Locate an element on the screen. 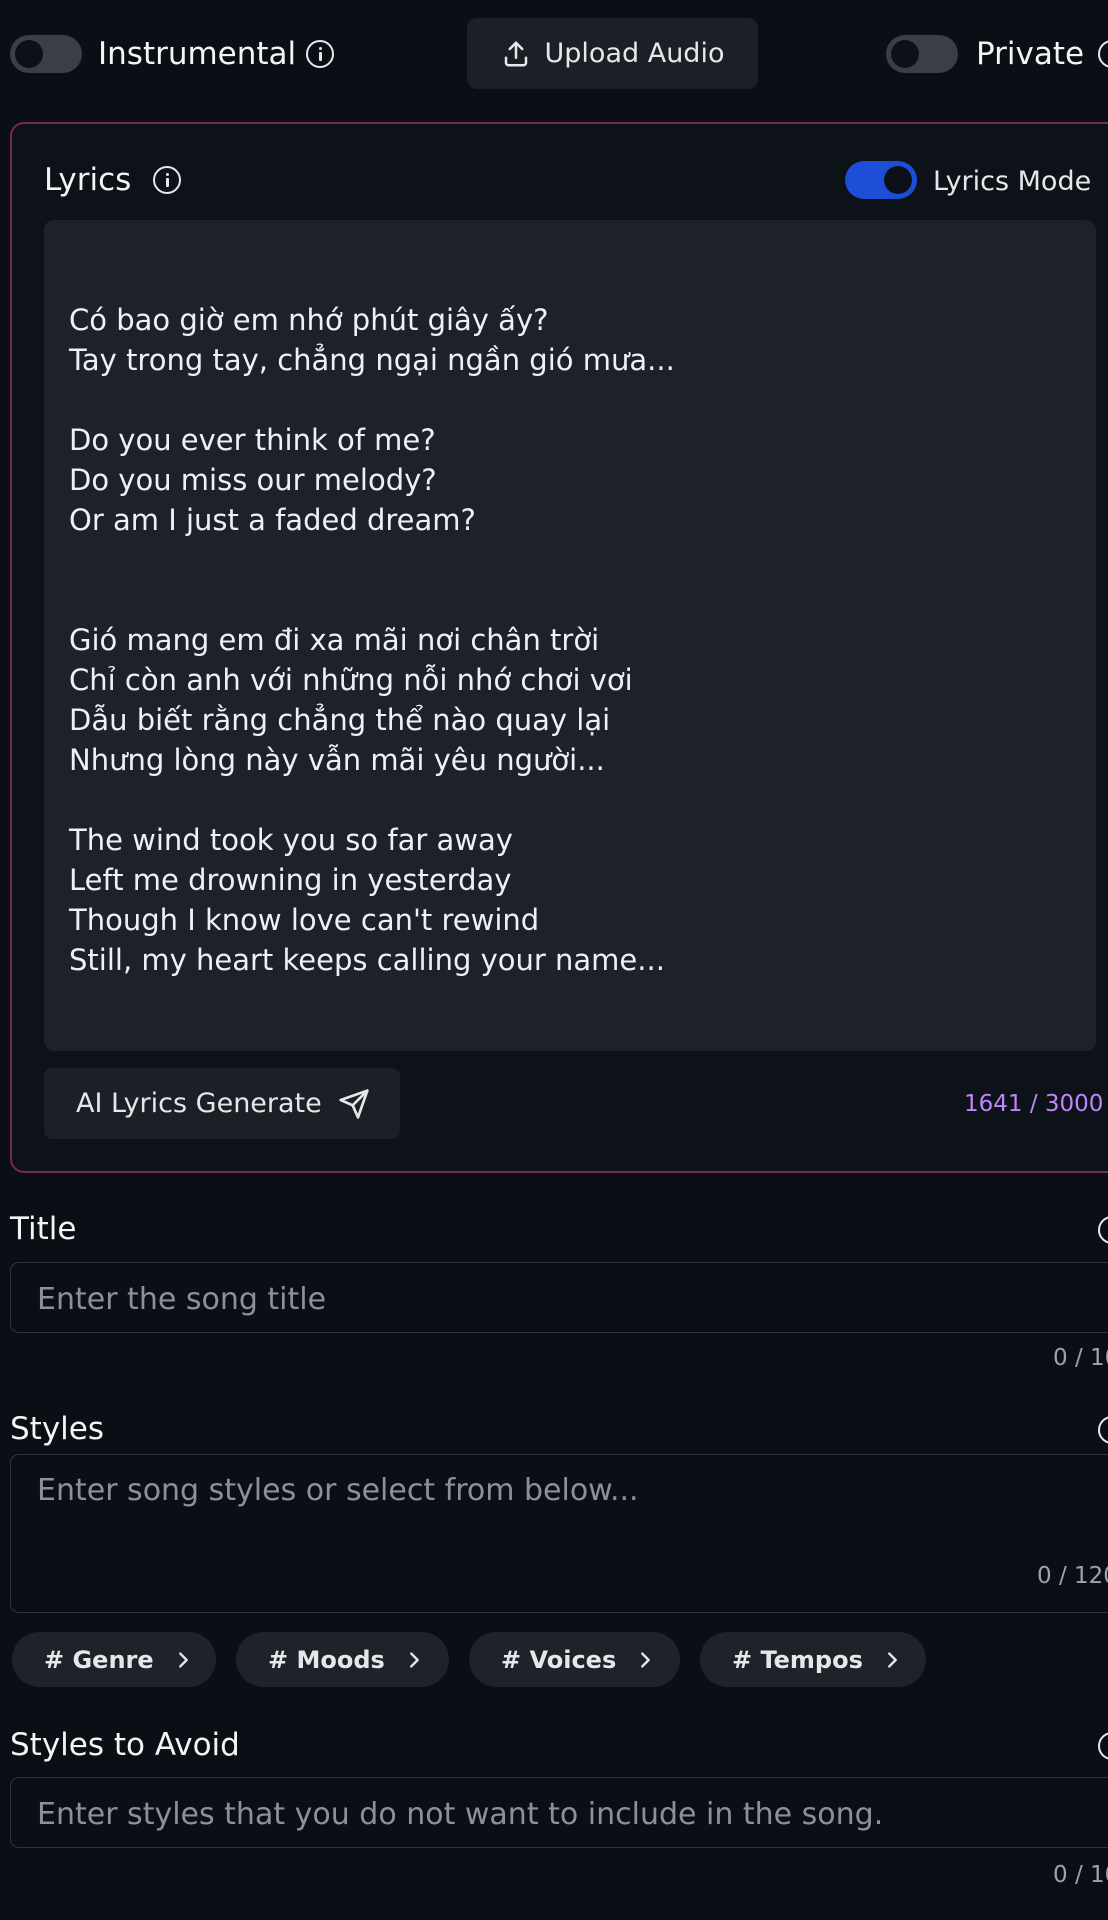 The height and width of the screenshot is (1920, 1108). lyrics-label: Lyrics is located at coordinates (88, 180).